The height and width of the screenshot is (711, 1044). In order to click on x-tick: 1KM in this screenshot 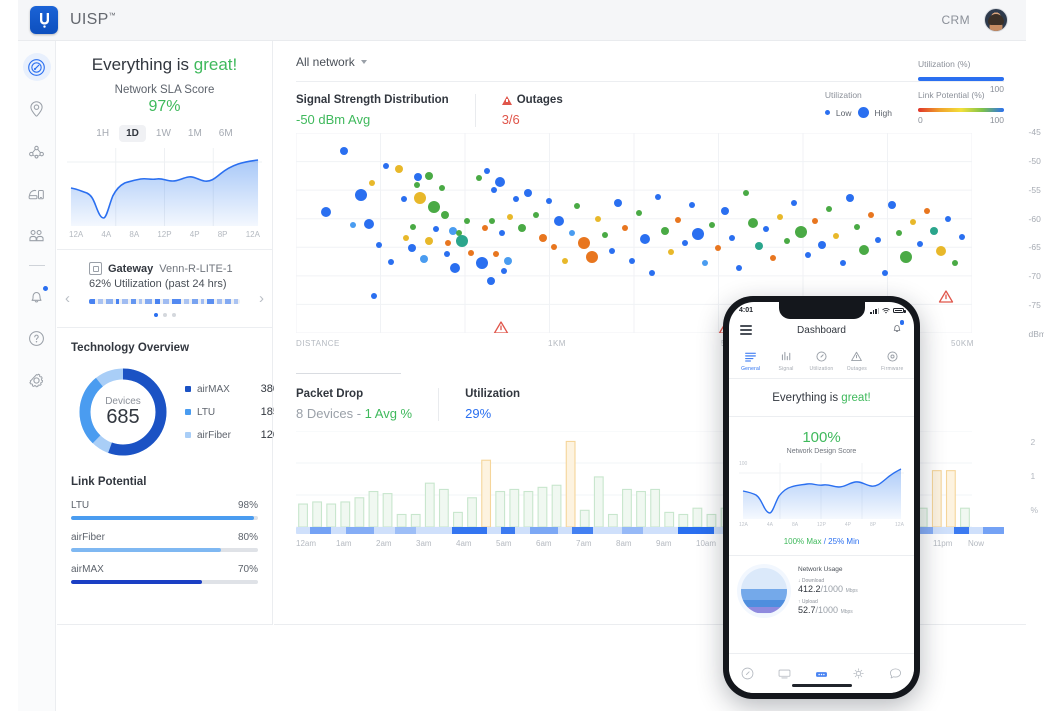, I will do `click(557, 343)`.